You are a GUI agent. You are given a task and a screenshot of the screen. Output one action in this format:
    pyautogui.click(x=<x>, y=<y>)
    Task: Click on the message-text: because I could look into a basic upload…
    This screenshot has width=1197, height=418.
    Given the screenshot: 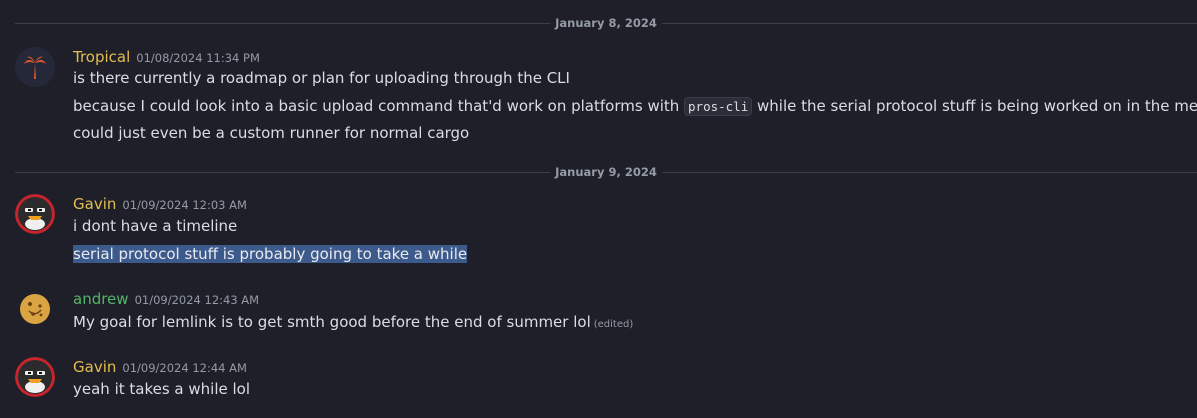 What is the action you would take?
    pyautogui.click(x=635, y=106)
    